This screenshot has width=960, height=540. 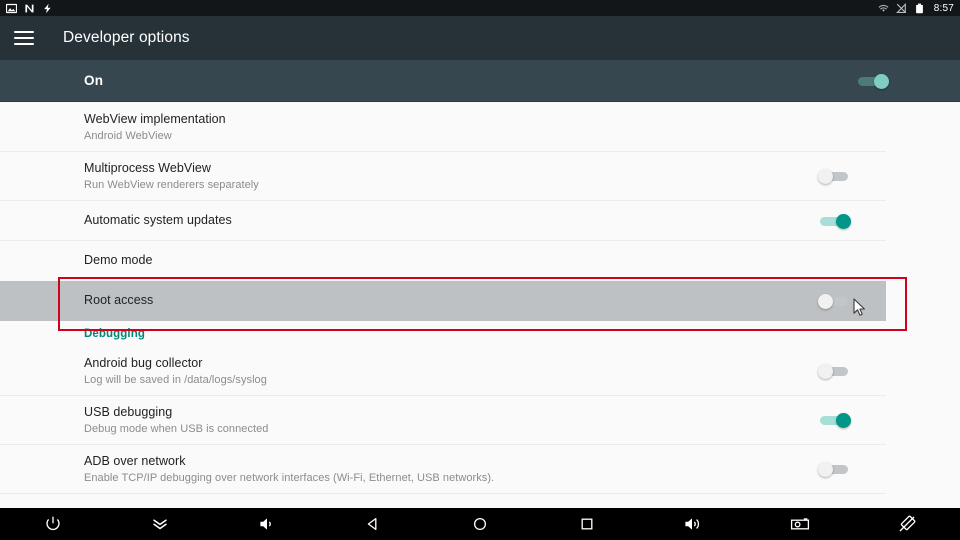 I want to click on navigation-bar, so click(x=480, y=524).